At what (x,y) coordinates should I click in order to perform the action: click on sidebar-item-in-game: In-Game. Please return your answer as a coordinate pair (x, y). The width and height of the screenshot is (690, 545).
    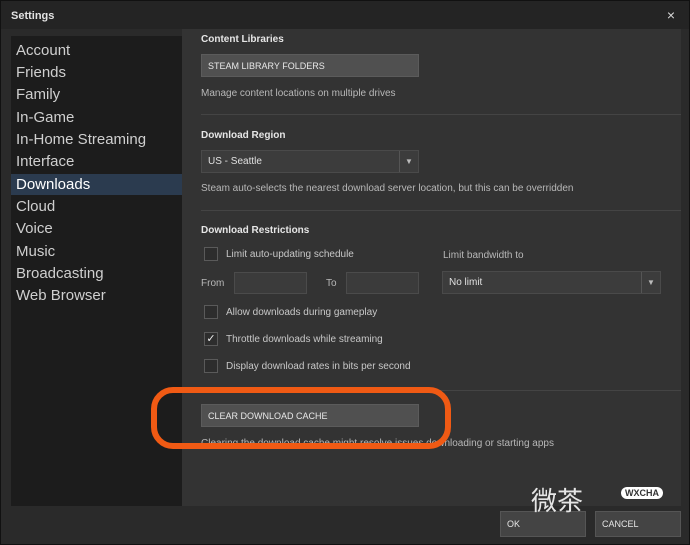
    Looking at the image, I should click on (96, 117).